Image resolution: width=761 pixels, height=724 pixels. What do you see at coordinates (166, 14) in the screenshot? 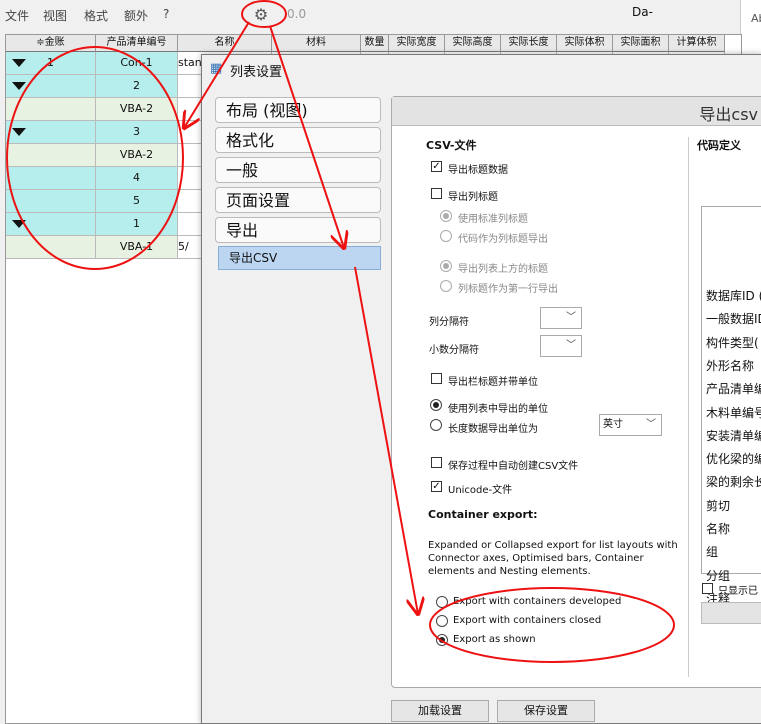
I see `menu-help: ?` at bounding box center [166, 14].